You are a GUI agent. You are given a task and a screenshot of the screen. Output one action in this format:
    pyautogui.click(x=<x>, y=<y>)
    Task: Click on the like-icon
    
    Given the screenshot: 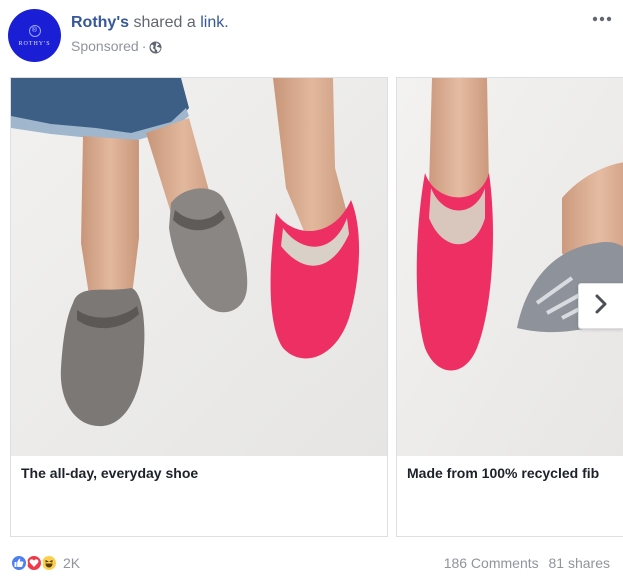 What is the action you would take?
    pyautogui.click(x=19, y=563)
    